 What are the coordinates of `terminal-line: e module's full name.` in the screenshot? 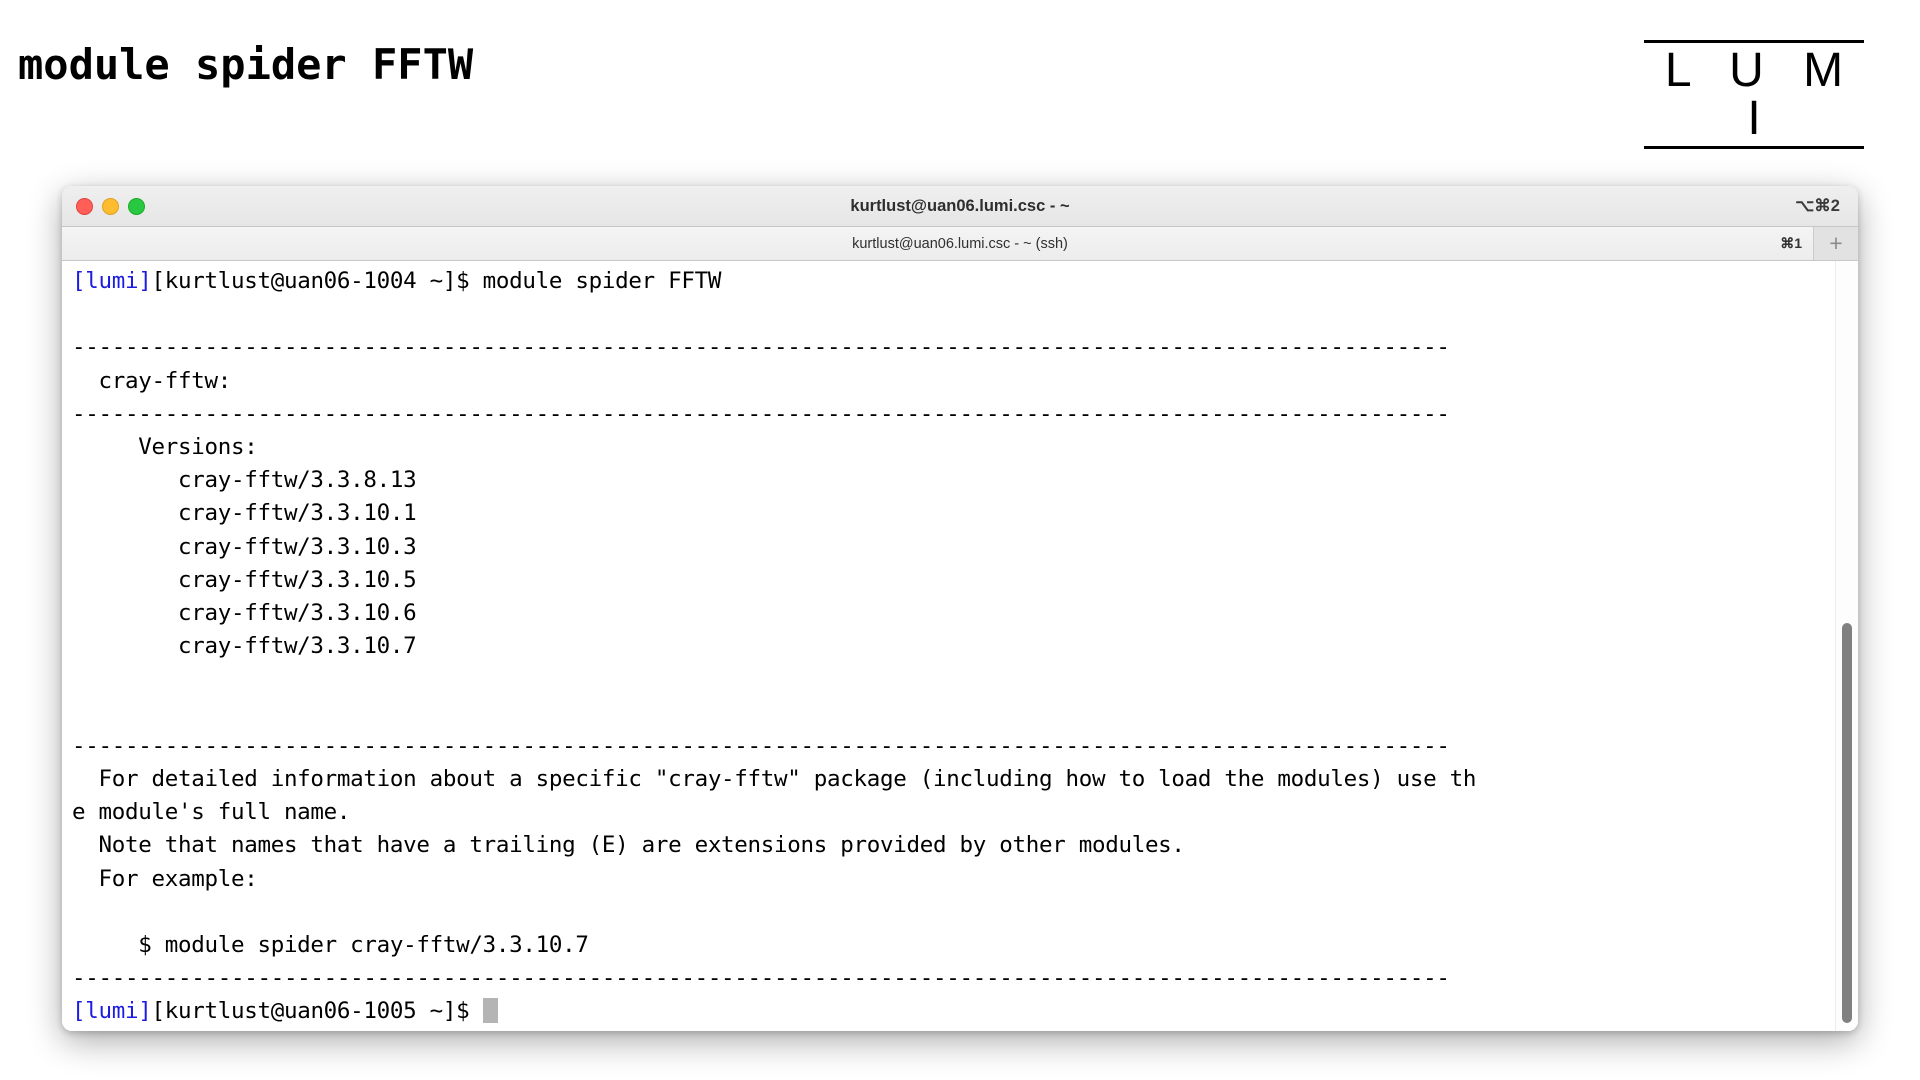 It's located at (774, 812).